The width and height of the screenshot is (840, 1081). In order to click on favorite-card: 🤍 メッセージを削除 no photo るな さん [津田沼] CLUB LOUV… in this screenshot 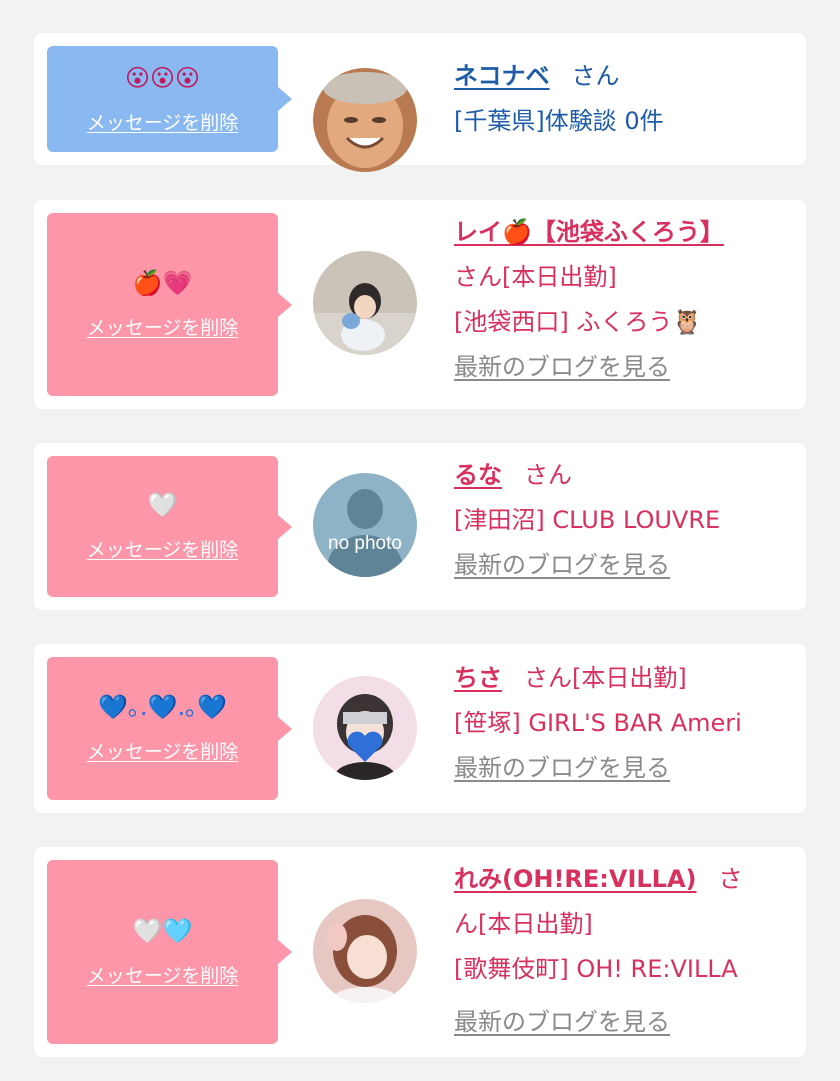, I will do `click(420, 526)`.